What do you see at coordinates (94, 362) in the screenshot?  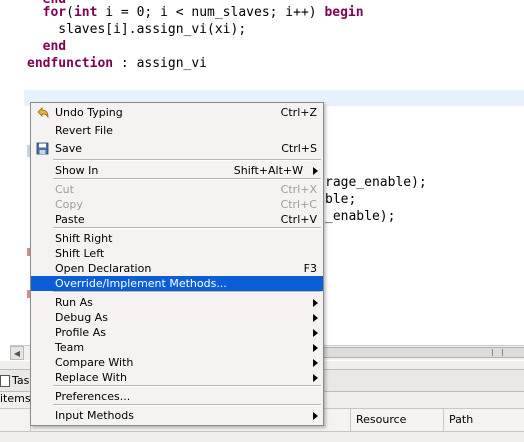 I see `menu-item-label: Compare With` at bounding box center [94, 362].